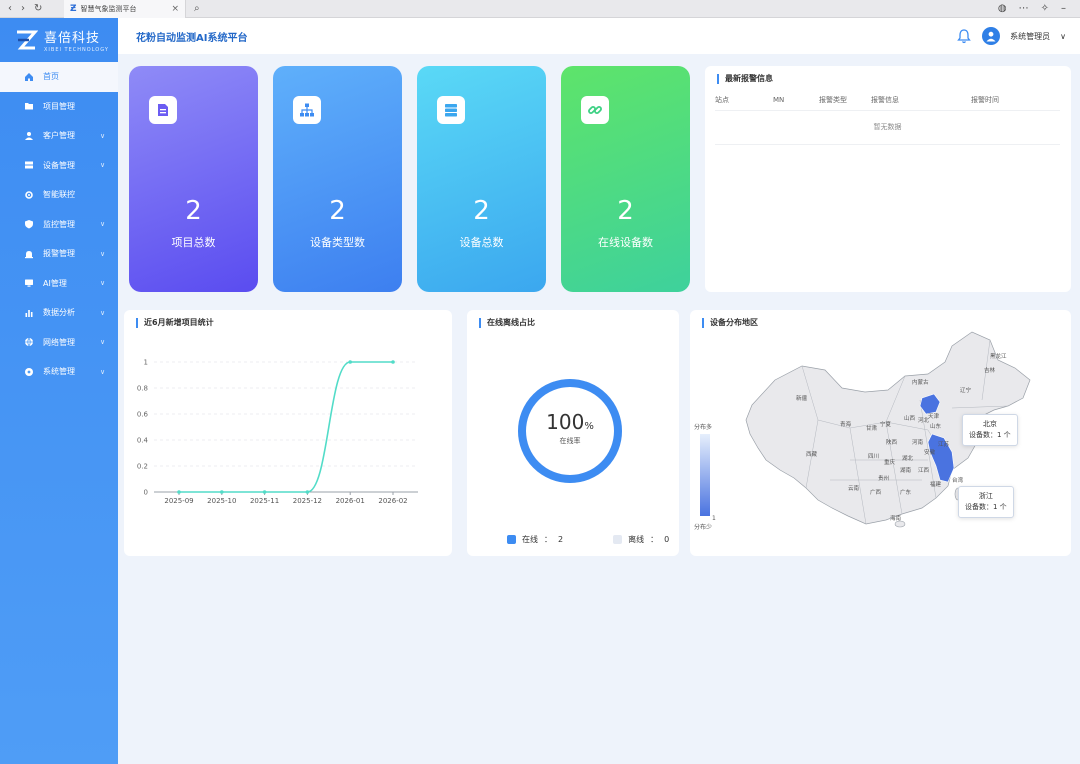  I want to click on minimize-icon: –, so click(1063, 8).